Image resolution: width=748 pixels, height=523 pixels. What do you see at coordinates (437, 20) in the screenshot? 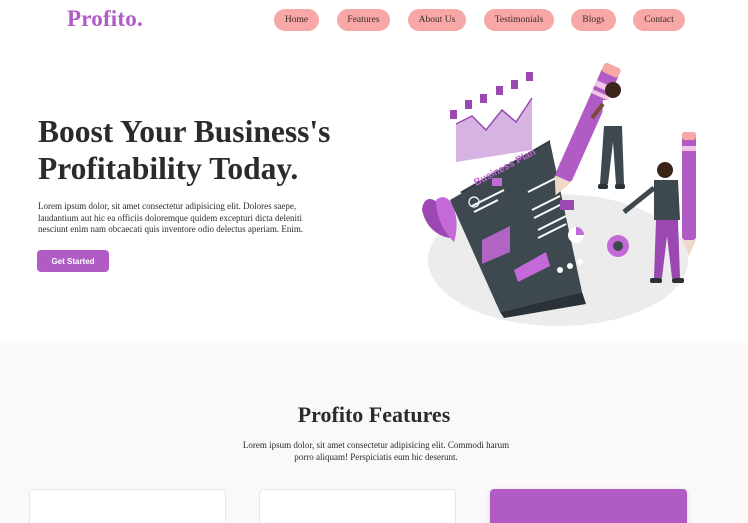
I see `nav-about-us: About Us` at bounding box center [437, 20].